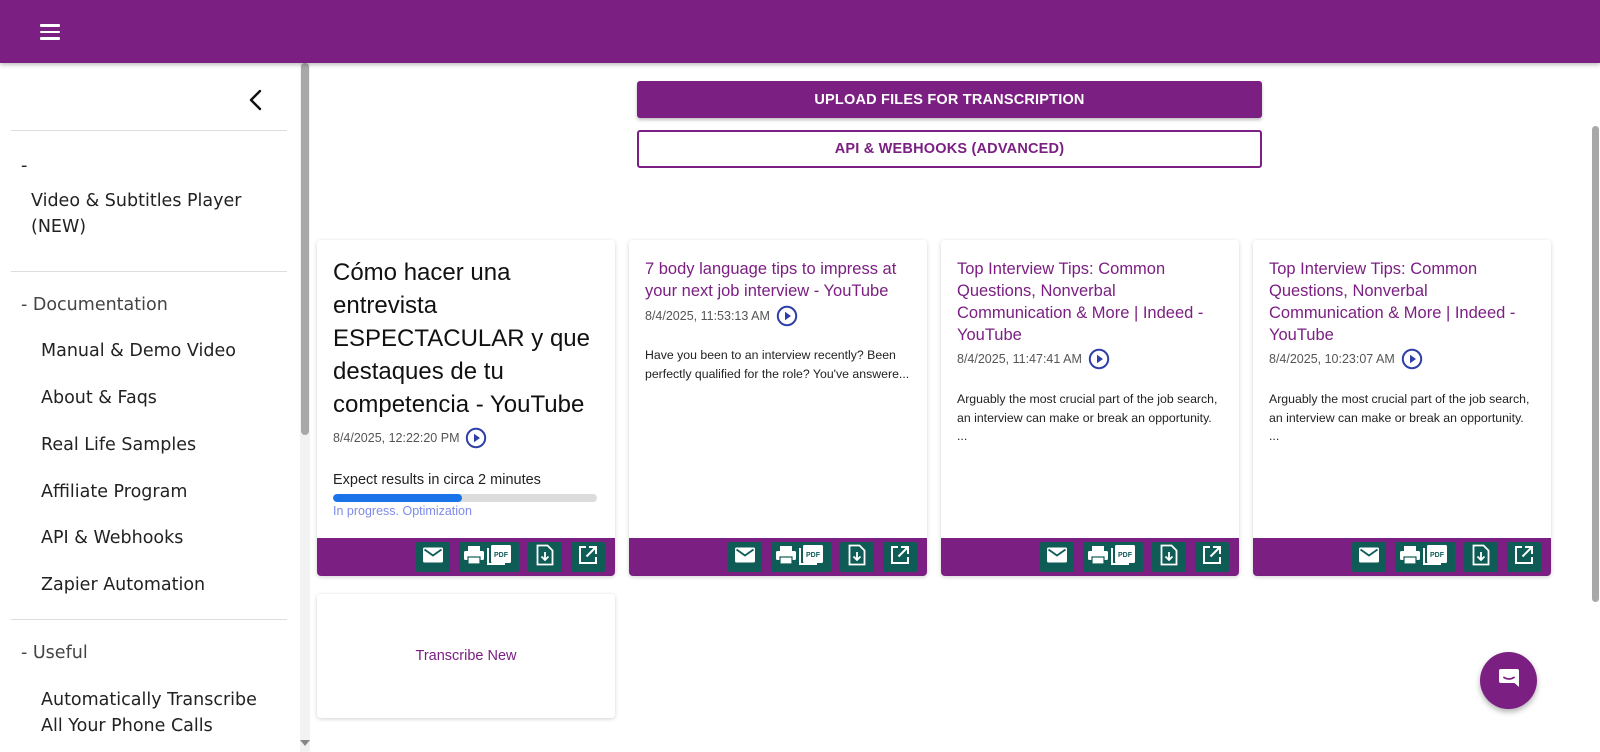 The height and width of the screenshot is (752, 1600). What do you see at coordinates (94, 305) in the screenshot?
I see `sidebar-section-documentation: - Documentation` at bounding box center [94, 305].